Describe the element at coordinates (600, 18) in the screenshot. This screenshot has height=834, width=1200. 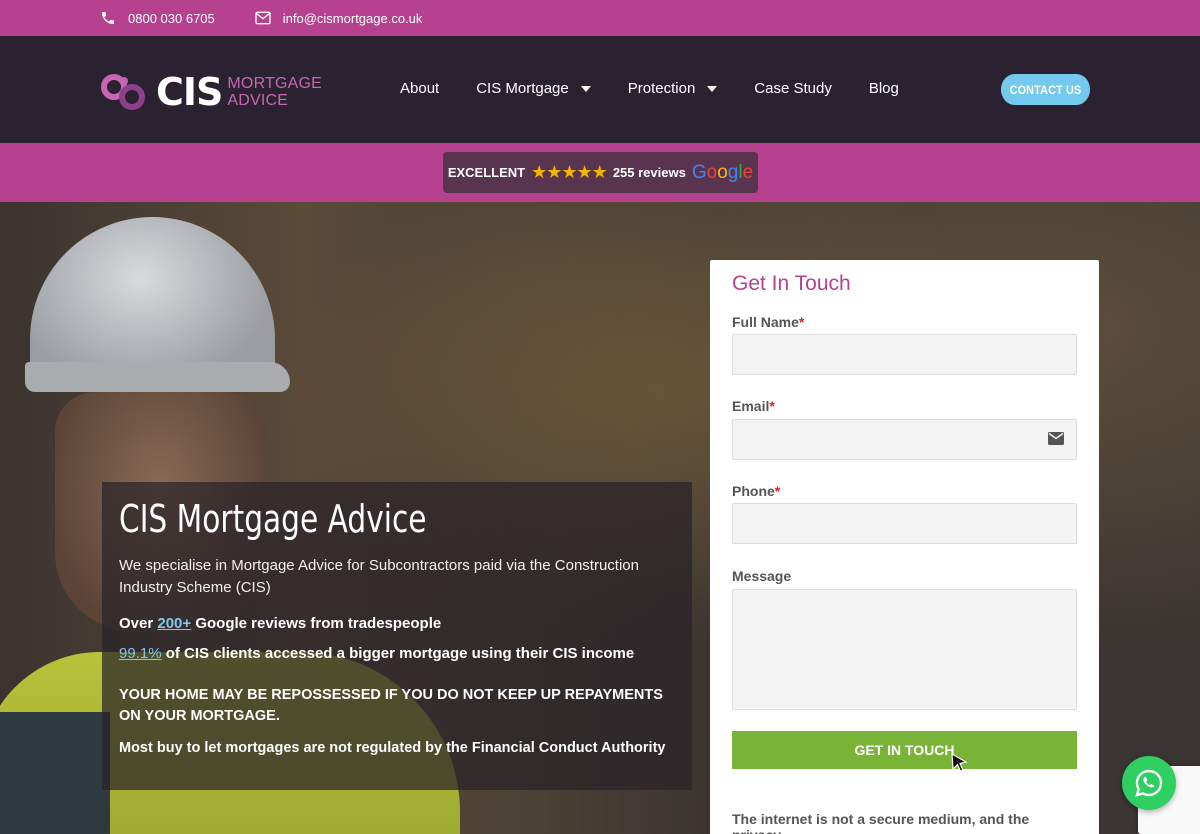
I see `top-contact-bar: 0800 030 6705 info@cismortgage.co.uk` at that location.